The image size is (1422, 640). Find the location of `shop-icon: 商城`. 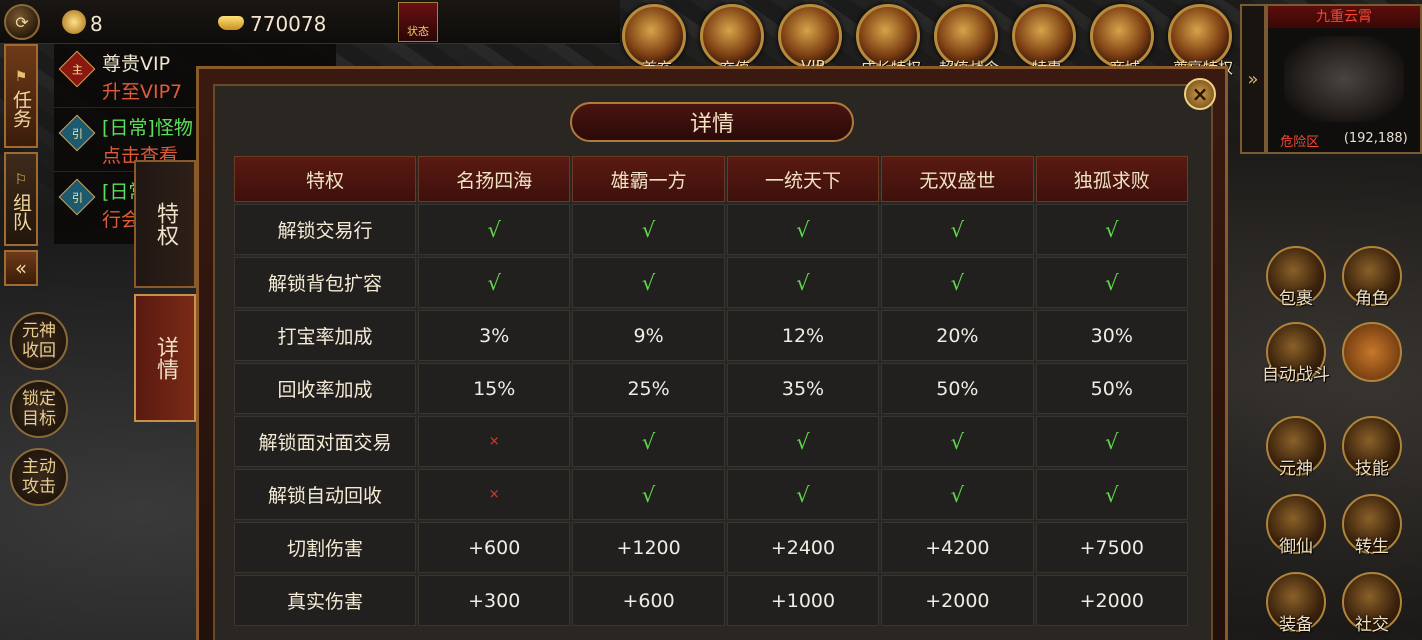

shop-icon: 商城 is located at coordinates (1122, 40).